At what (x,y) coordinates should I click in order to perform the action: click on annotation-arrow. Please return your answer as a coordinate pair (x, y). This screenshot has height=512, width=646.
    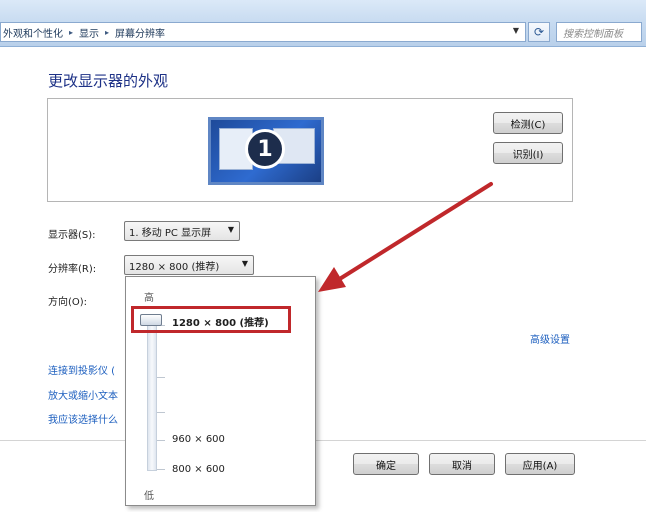
    Looking at the image, I should click on (405, 237).